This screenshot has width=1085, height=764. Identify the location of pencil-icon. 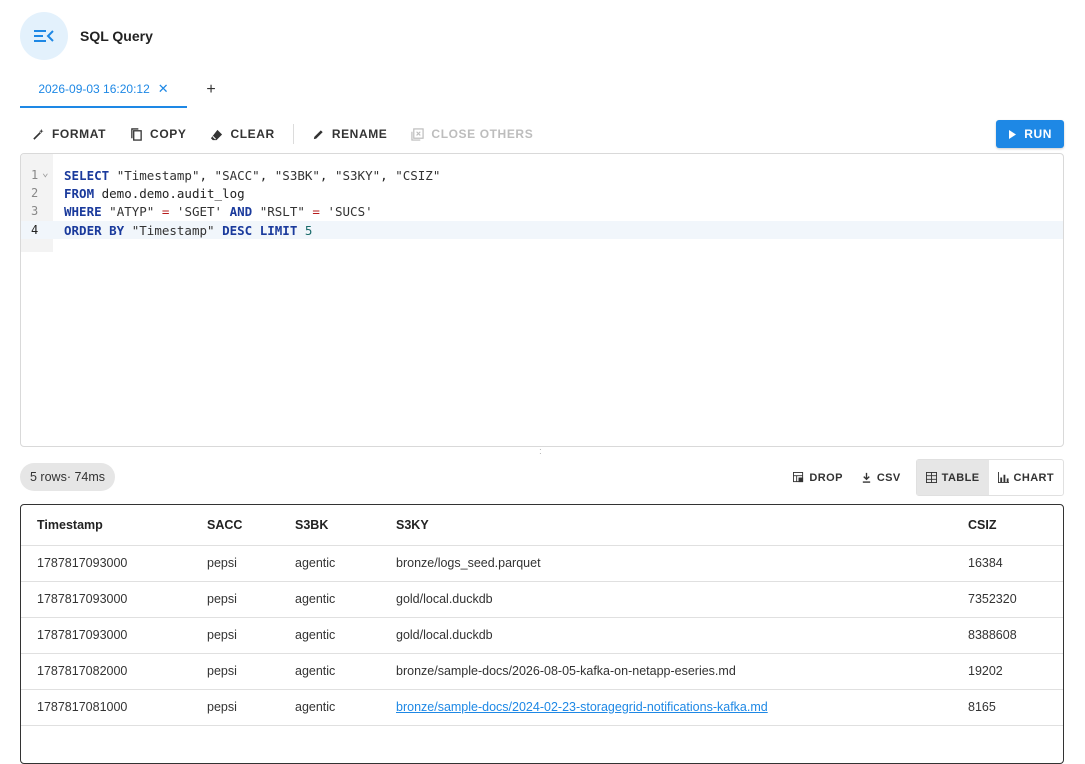
(318, 134).